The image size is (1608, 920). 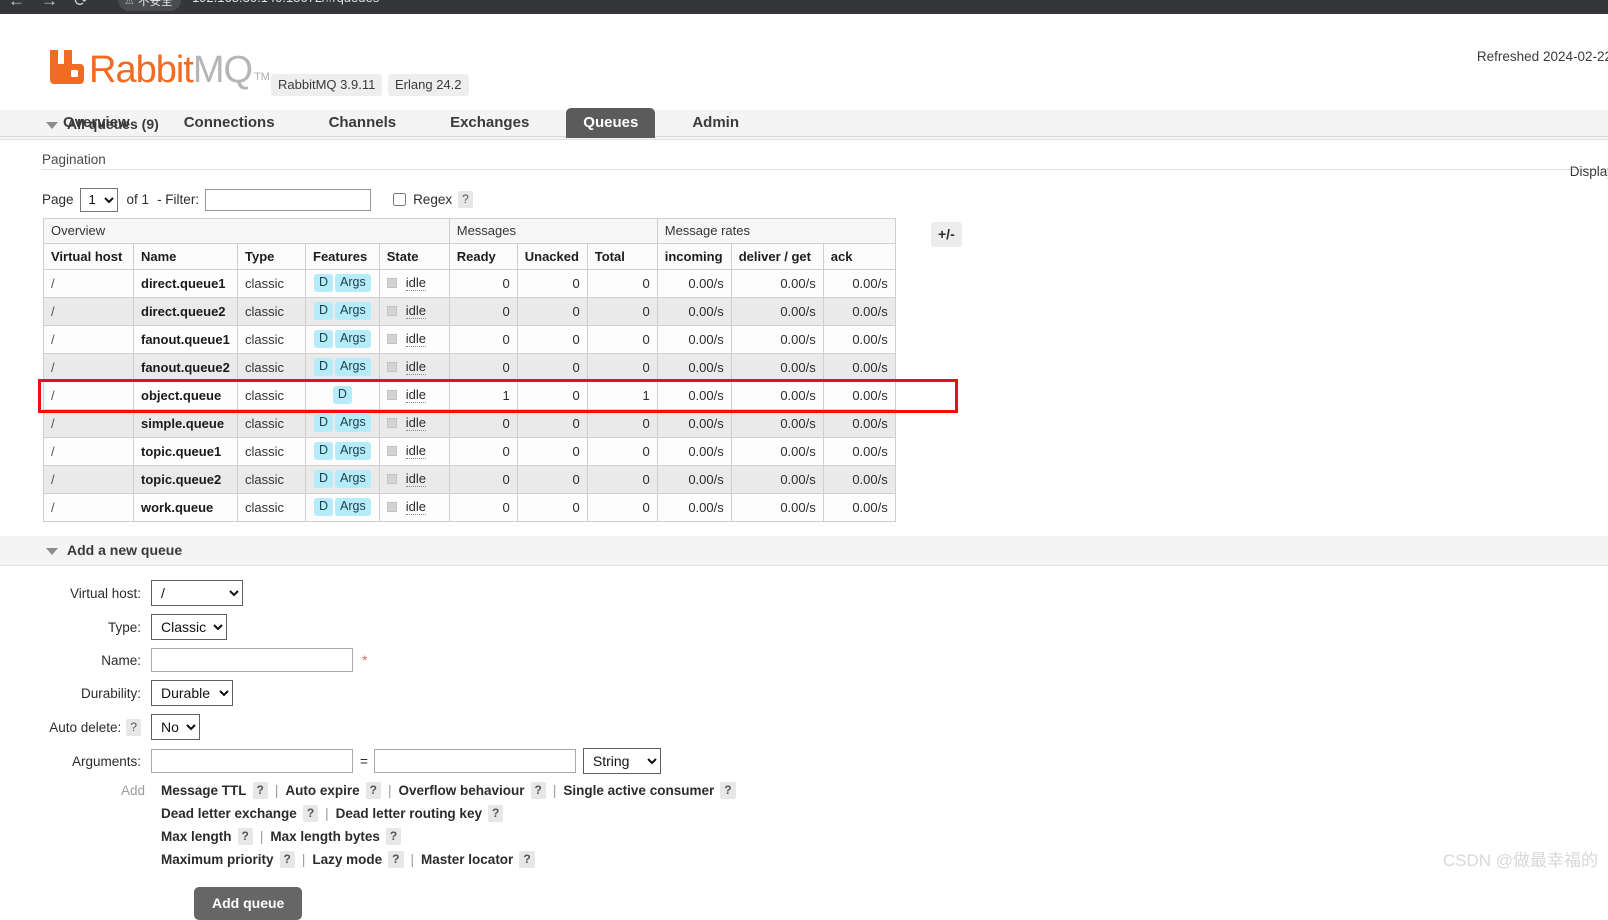 I want to click on cell-queue-name: object.queue, so click(x=185, y=395).